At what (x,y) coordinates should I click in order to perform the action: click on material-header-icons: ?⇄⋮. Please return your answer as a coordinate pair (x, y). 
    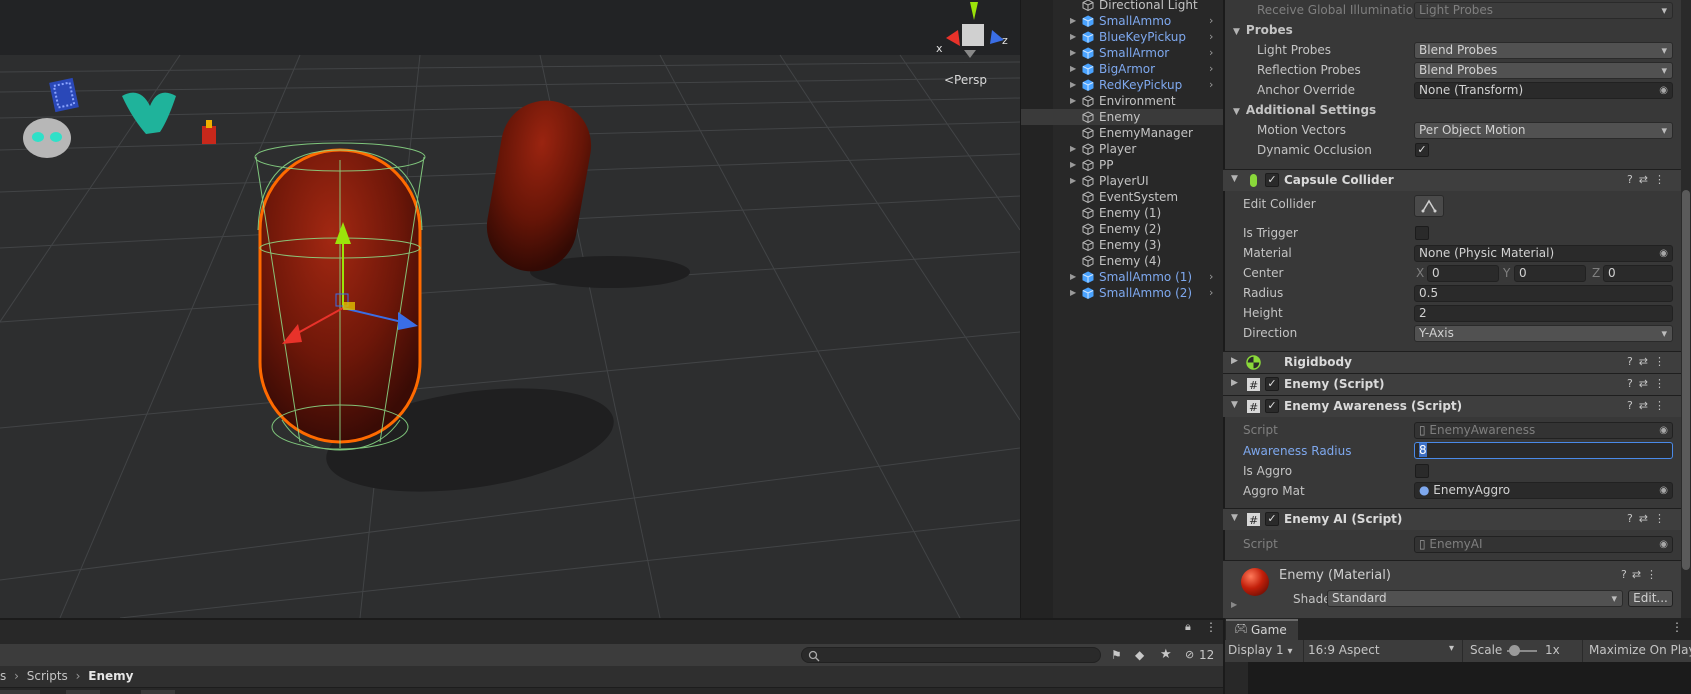
    Looking at the image, I should click on (1641, 574).